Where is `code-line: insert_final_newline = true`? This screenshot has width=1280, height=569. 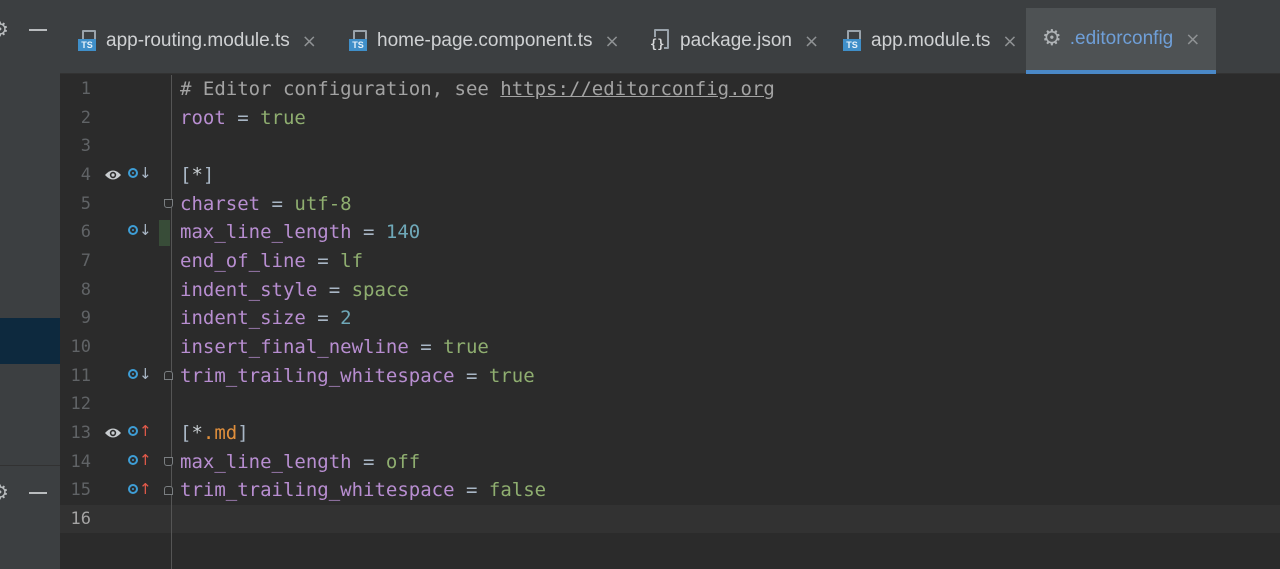
code-line: insert_final_newline = true is located at coordinates (334, 347).